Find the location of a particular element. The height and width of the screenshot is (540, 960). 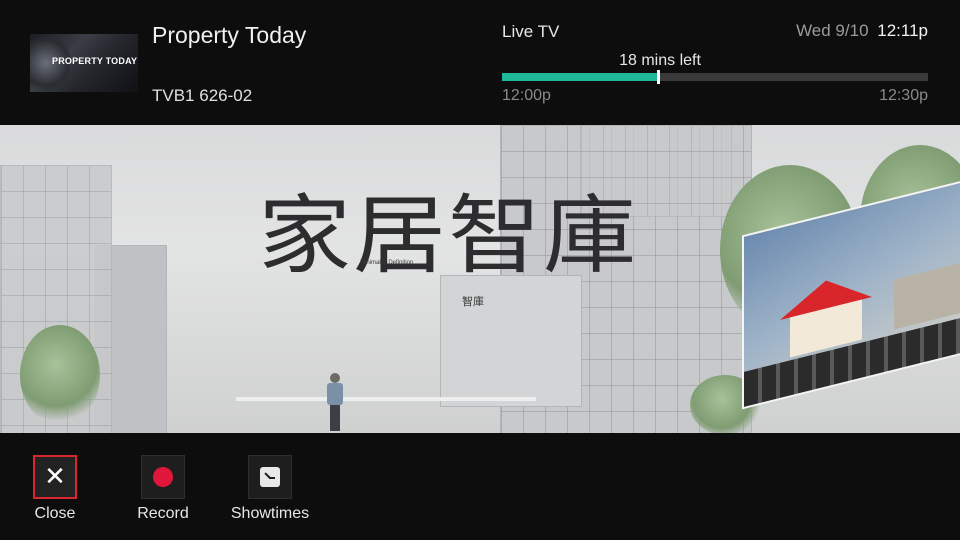

showtimes-button-tile is located at coordinates (270, 477).